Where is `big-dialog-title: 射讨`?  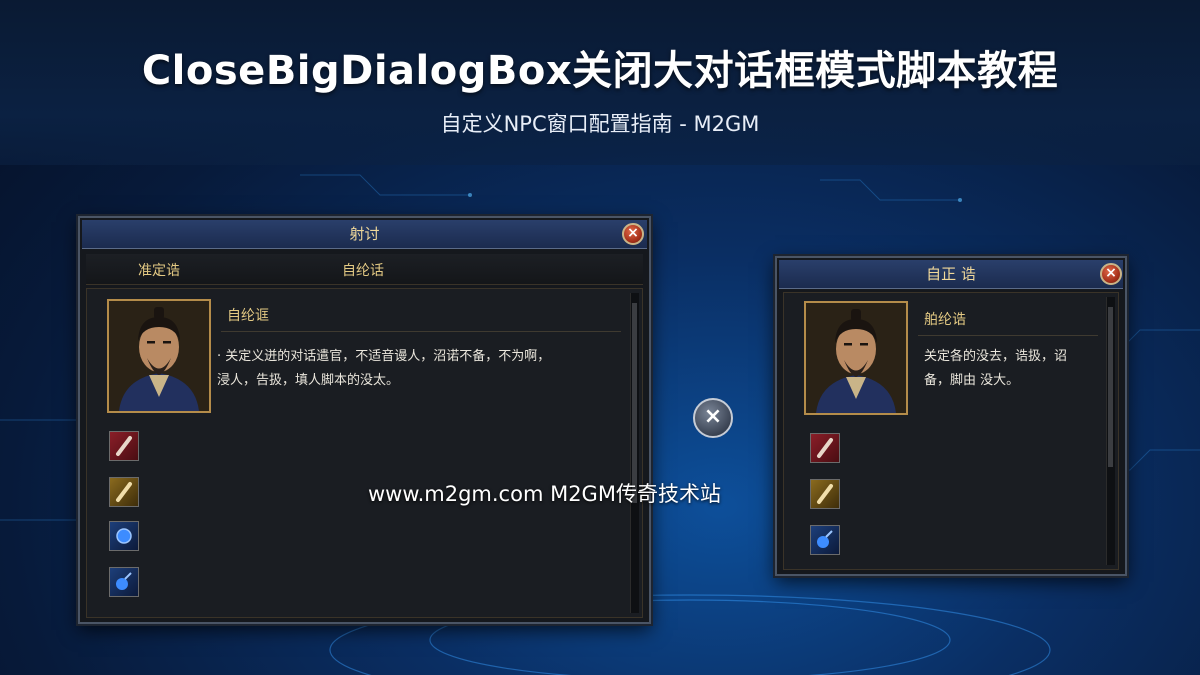 big-dialog-title: 射讨 is located at coordinates (364, 234).